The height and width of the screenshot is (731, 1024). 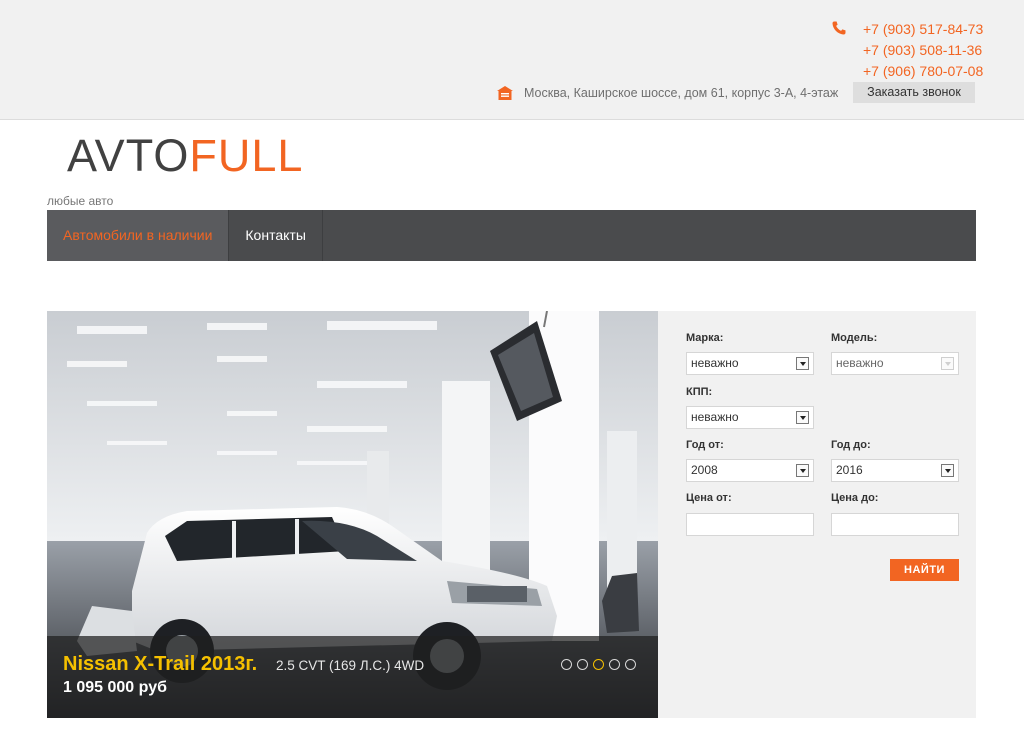 What do you see at coordinates (895, 363) in the screenshot?
I see `model-select: неважно` at bounding box center [895, 363].